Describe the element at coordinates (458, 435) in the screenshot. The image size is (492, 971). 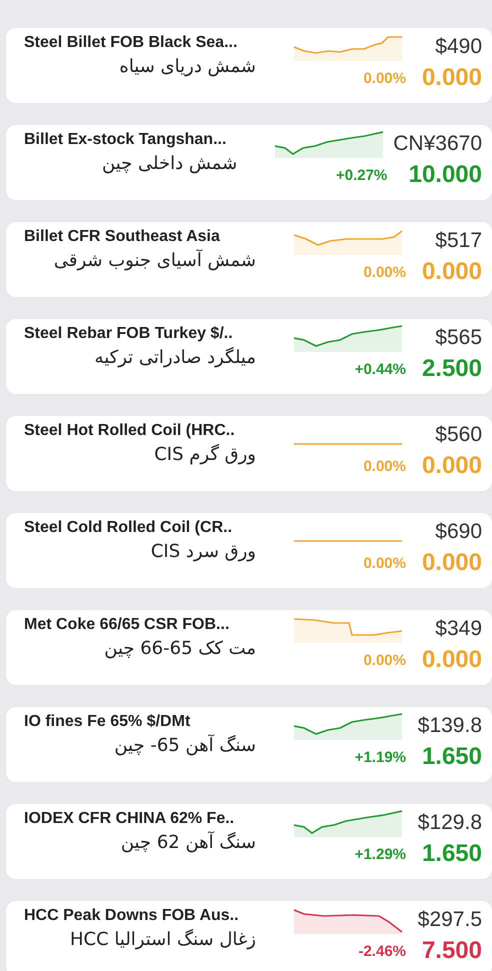
I see `price-value: $560` at that location.